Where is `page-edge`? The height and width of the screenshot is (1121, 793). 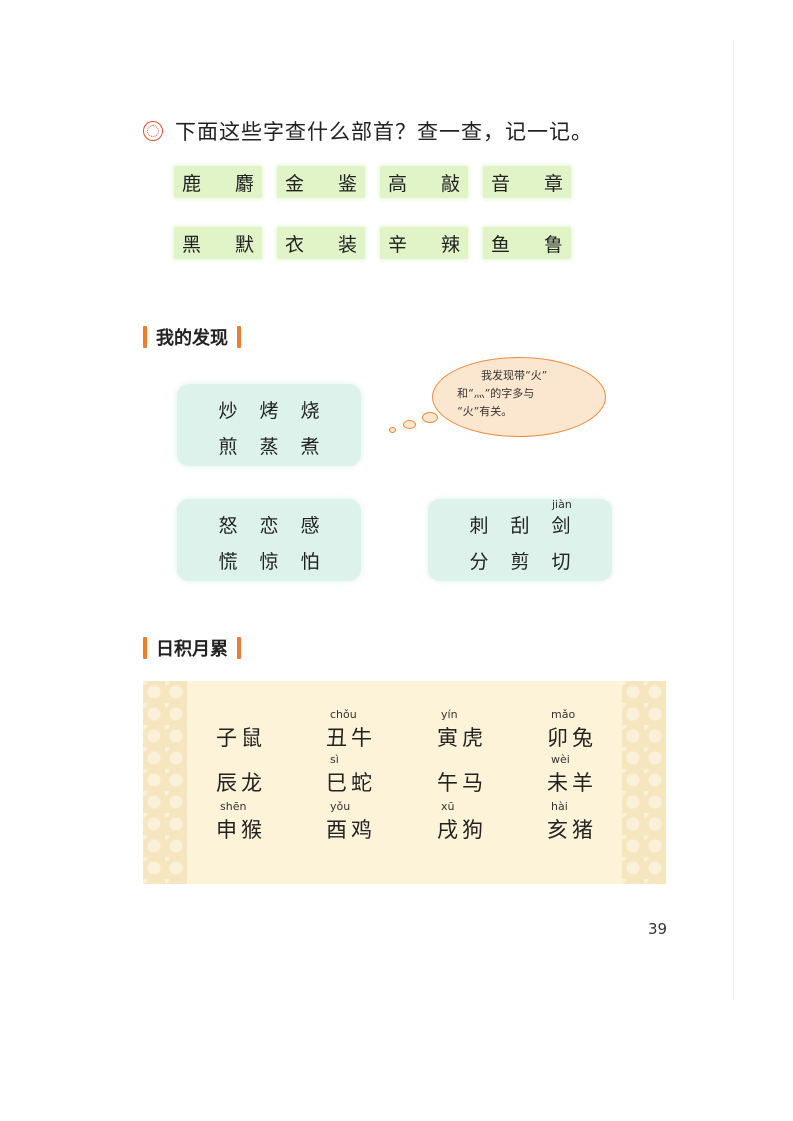 page-edge is located at coordinates (733, 520).